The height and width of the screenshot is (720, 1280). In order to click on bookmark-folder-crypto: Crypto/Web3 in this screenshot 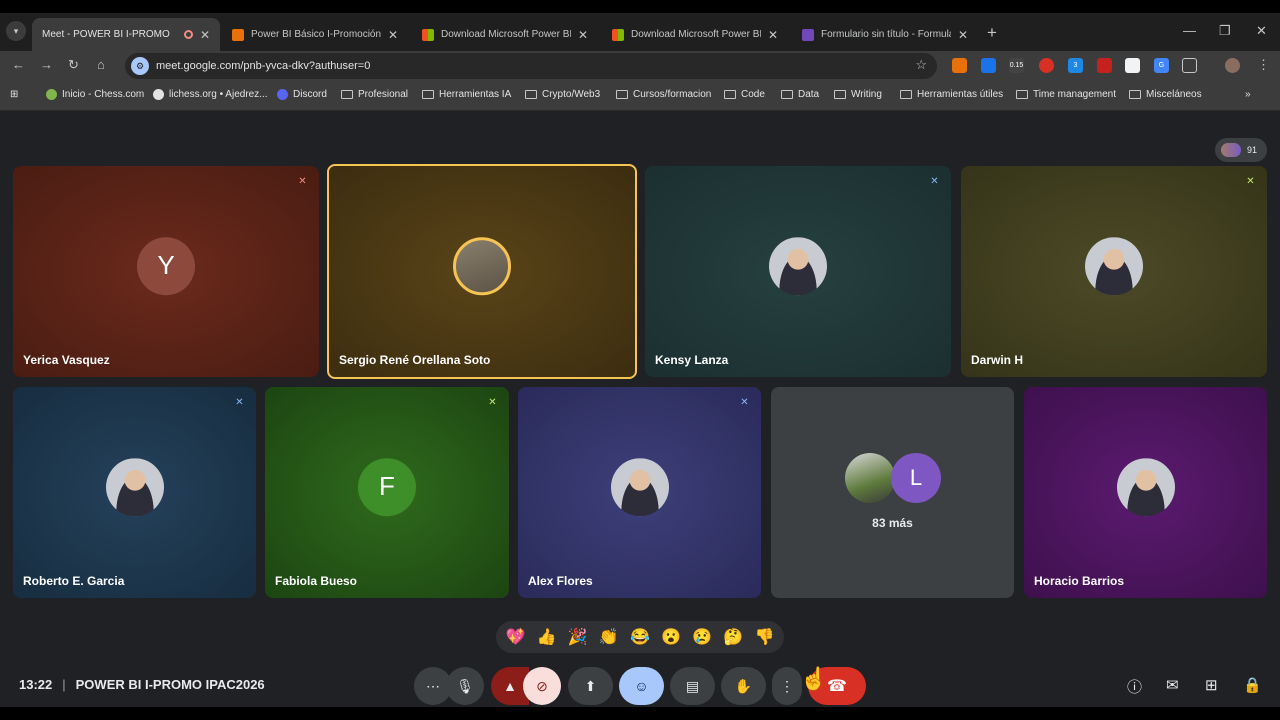, I will do `click(562, 94)`.